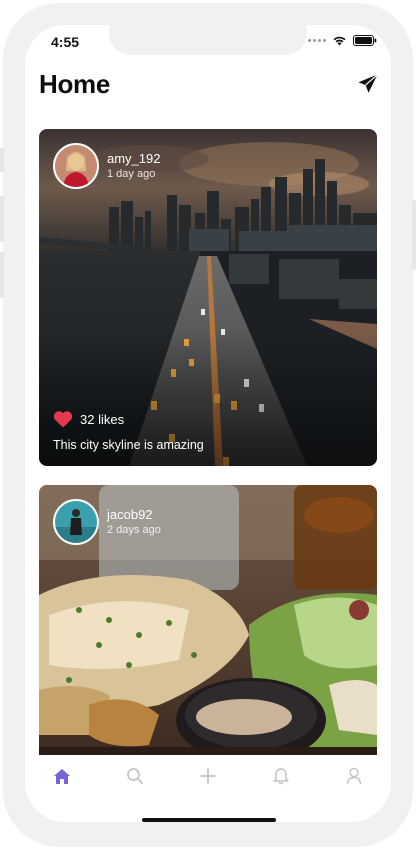 The width and height of the screenshot is (416, 850). I want to click on paper-plane-icon, so click(368, 83).